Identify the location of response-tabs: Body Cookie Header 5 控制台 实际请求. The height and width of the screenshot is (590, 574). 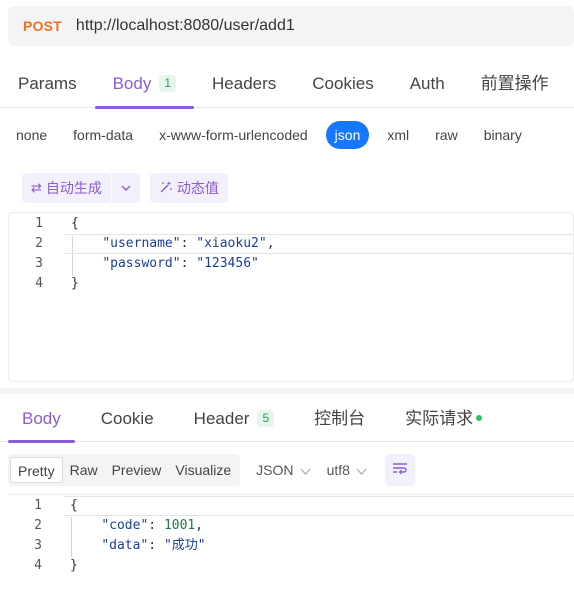
(287, 420).